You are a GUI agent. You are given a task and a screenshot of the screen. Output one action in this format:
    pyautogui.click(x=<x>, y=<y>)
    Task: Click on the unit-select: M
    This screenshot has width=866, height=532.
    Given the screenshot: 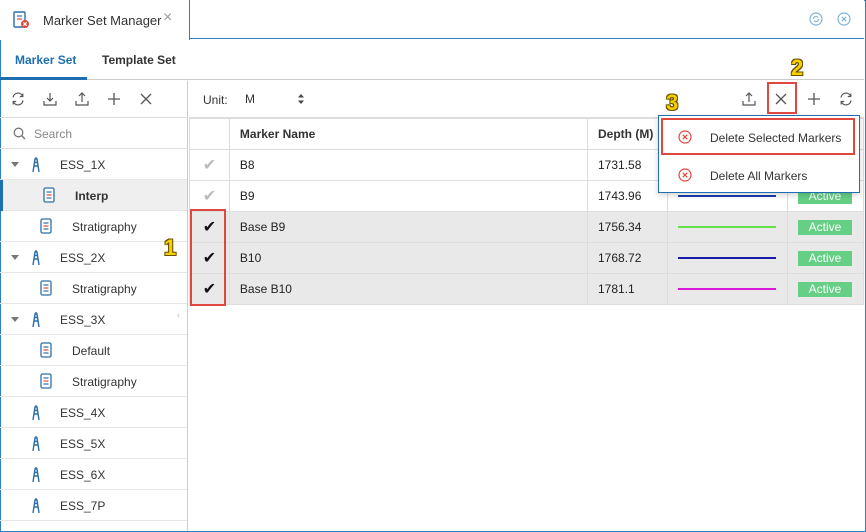 What is the action you would take?
    pyautogui.click(x=275, y=99)
    